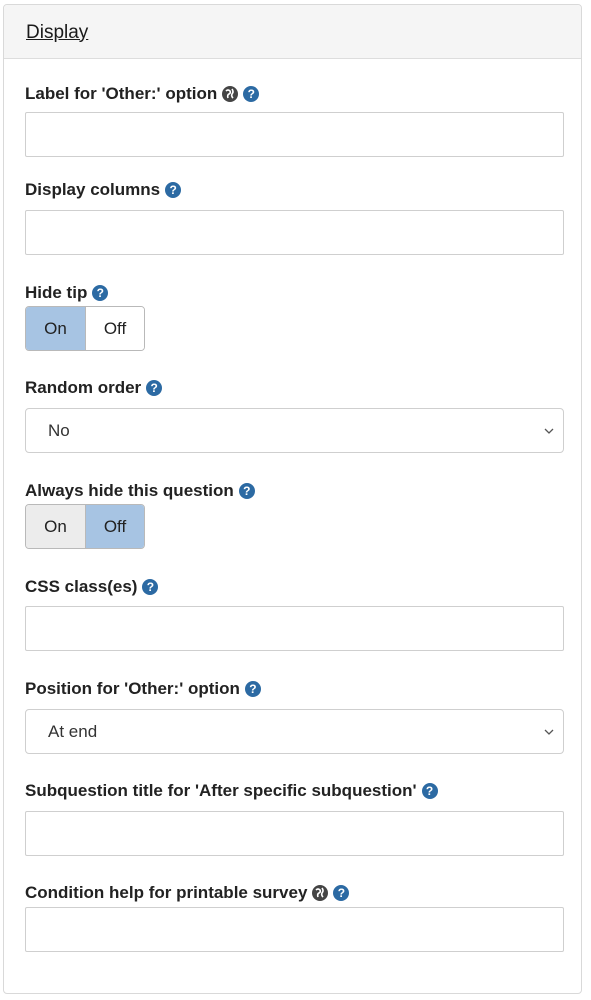  What do you see at coordinates (294, 134) in the screenshot?
I see `other-label-input` at bounding box center [294, 134].